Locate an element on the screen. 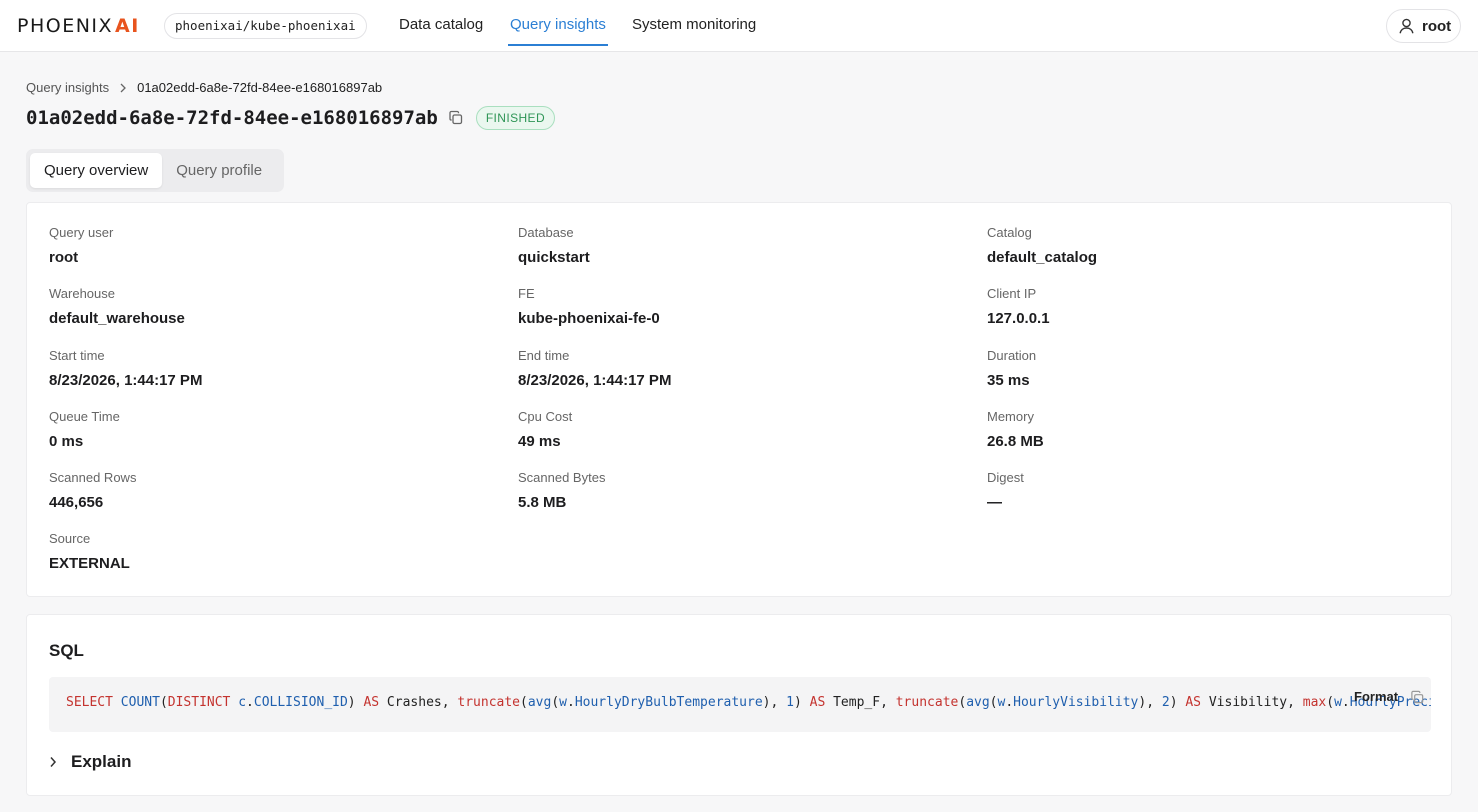 This screenshot has height=812, width=1478. nav-query-insights: Query insights is located at coordinates (558, 31).